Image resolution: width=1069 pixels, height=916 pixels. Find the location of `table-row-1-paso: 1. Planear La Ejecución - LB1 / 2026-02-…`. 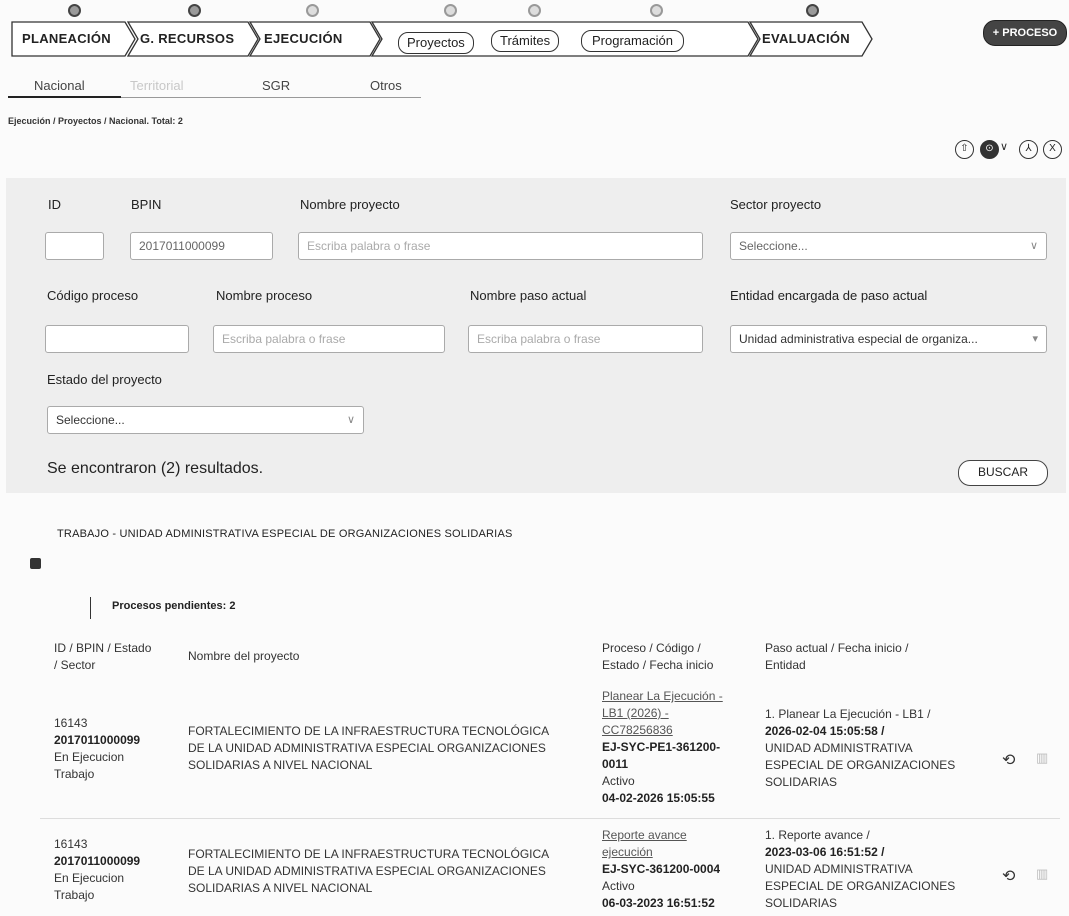

table-row-1-paso: 1. Planear La Ejecución - LB1 / 2026-02-… is located at coordinates (860, 748).